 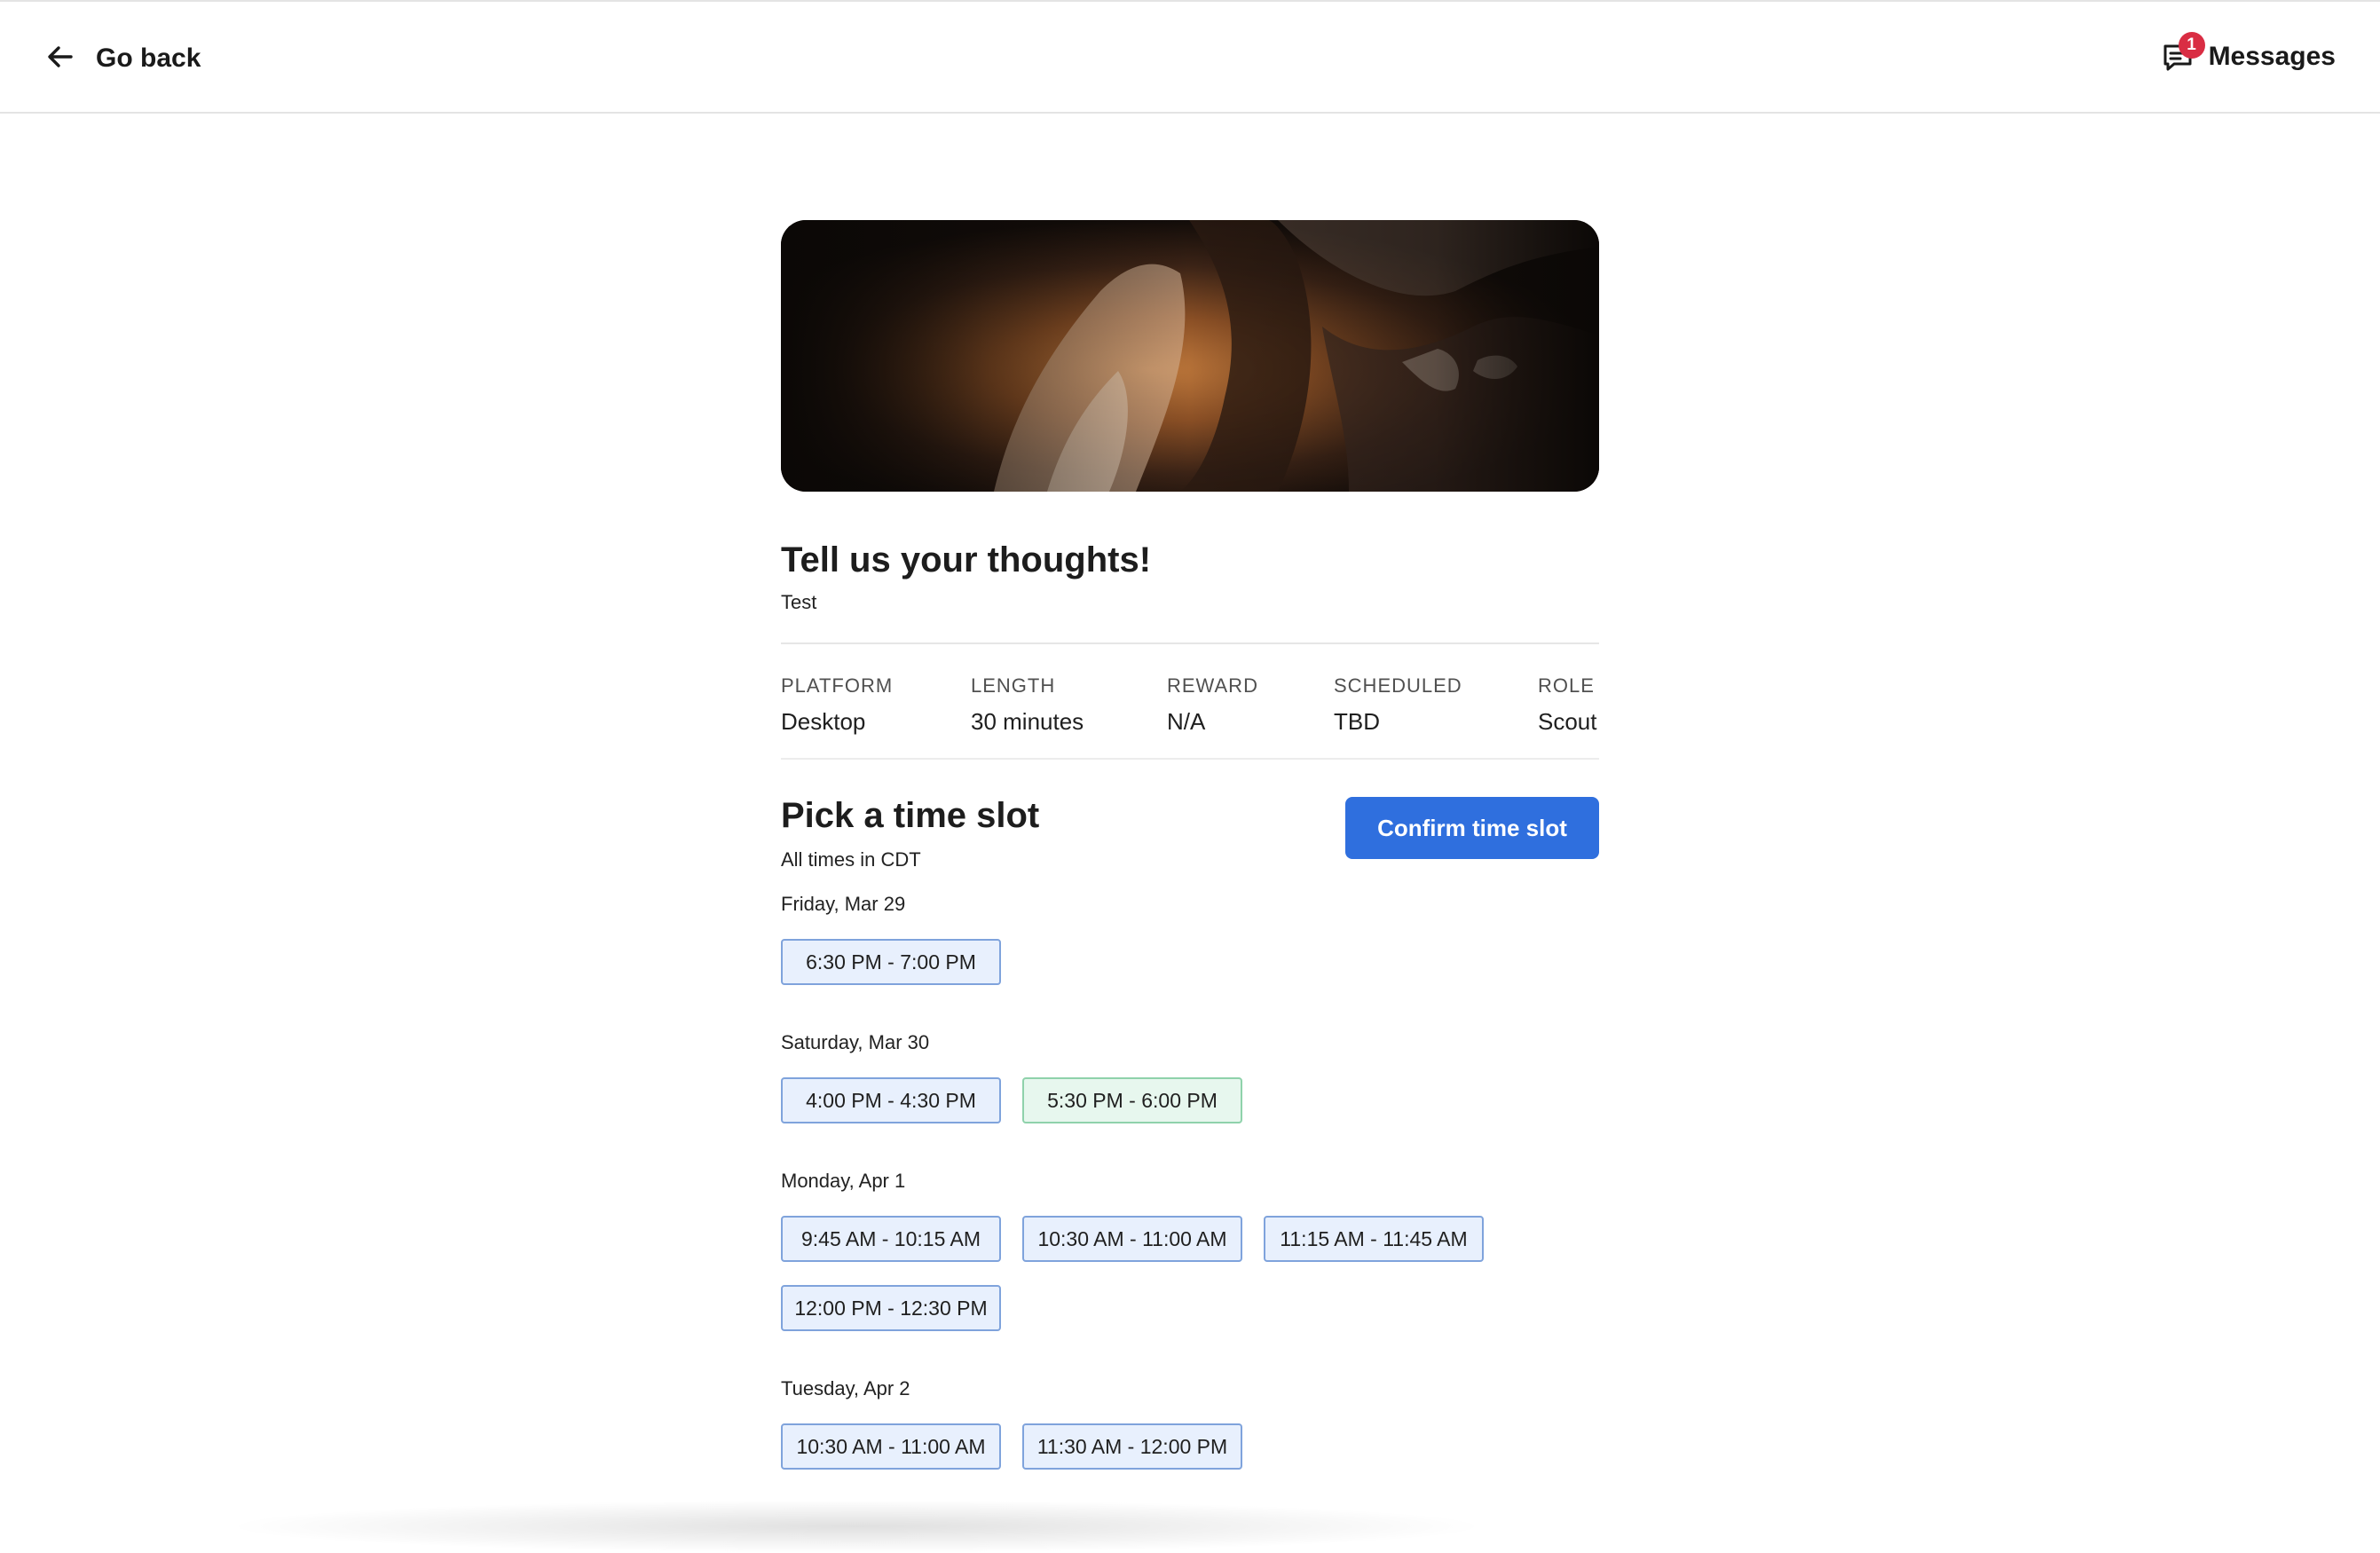 I want to click on hero-image, so click(x=1190, y=356).